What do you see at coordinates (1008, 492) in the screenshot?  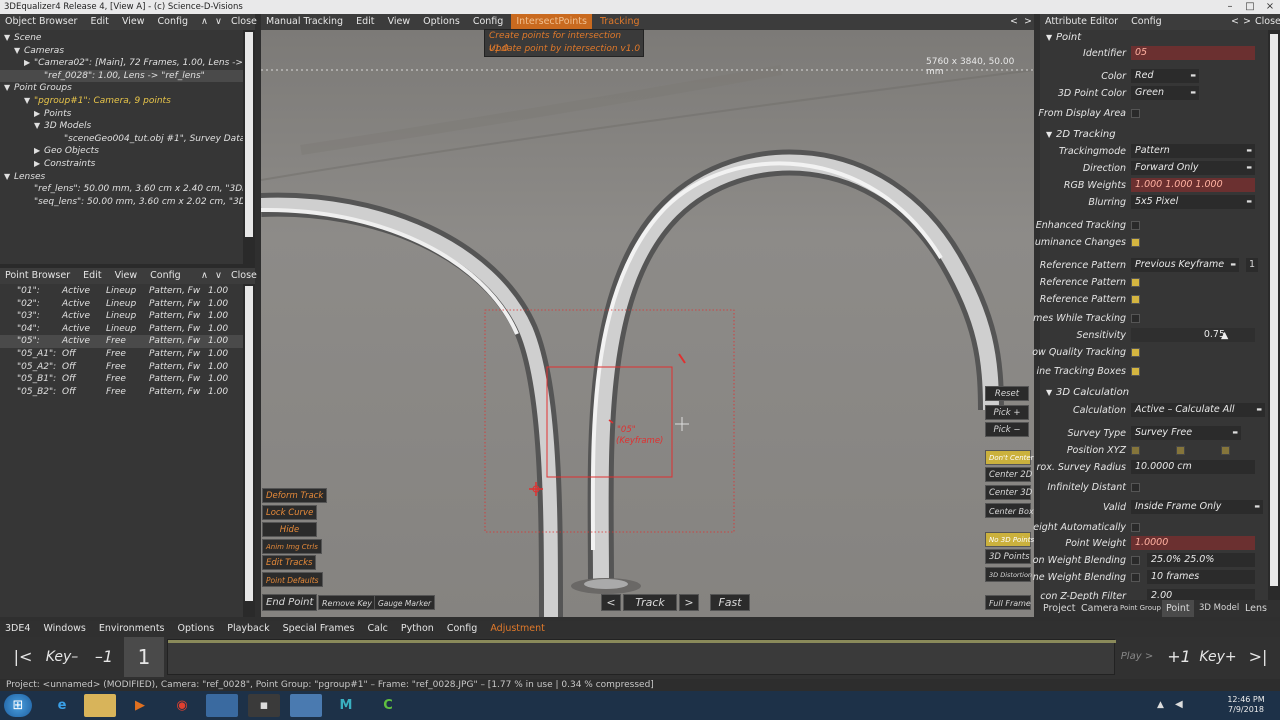 I see `center-3d-button: Center 3D` at bounding box center [1008, 492].